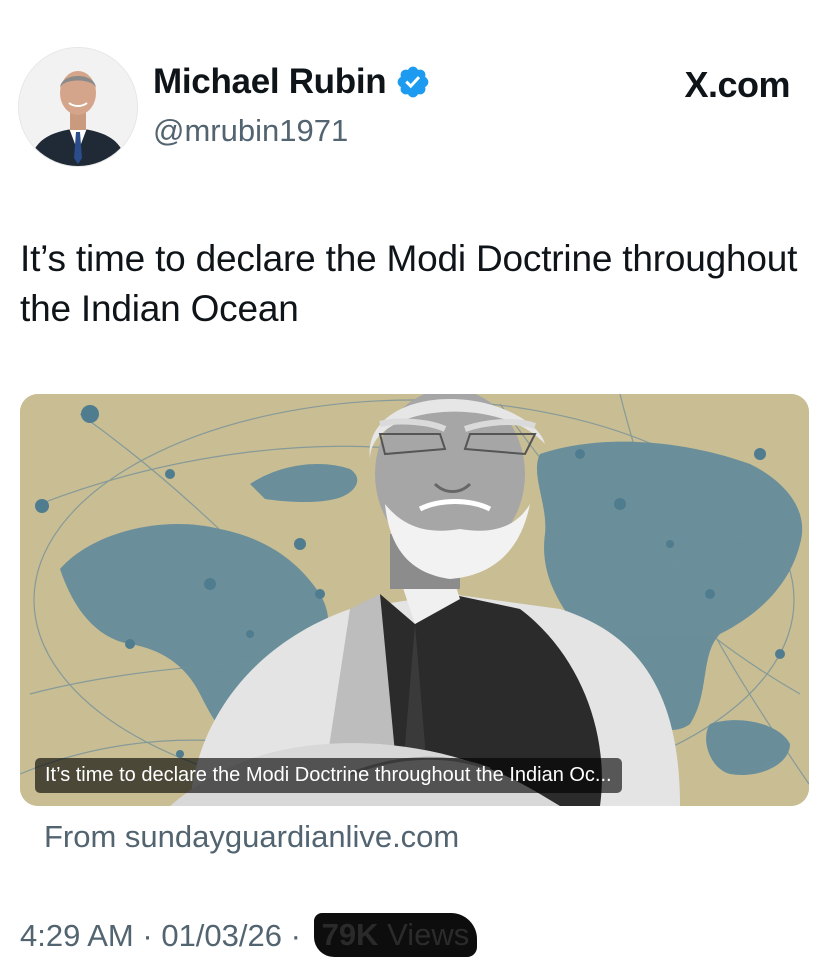 The width and height of the screenshot is (828, 974). I want to click on author-name-row: Michael Rubin, so click(292, 82).